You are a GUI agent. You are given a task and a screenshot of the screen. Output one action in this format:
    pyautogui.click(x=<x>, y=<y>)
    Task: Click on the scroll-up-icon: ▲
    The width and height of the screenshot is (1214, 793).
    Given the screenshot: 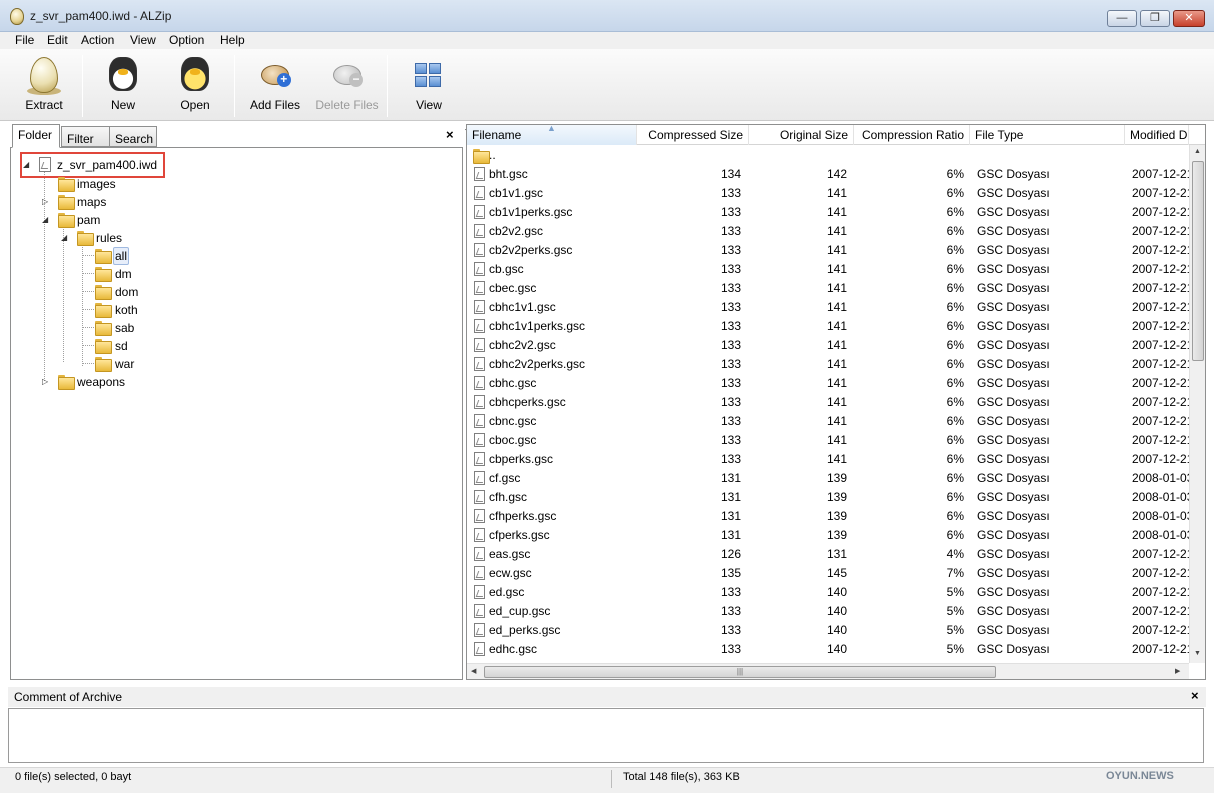 What is the action you would take?
    pyautogui.click(x=1197, y=151)
    